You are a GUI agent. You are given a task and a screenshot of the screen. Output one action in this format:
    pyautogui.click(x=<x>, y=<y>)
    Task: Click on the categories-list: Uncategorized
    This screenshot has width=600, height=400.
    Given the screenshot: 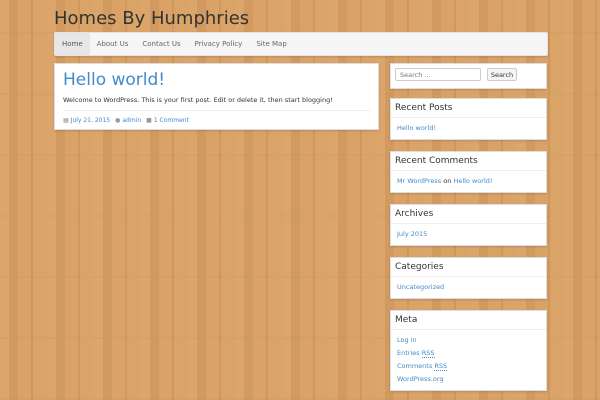 What is the action you would take?
    pyautogui.click(x=468, y=287)
    